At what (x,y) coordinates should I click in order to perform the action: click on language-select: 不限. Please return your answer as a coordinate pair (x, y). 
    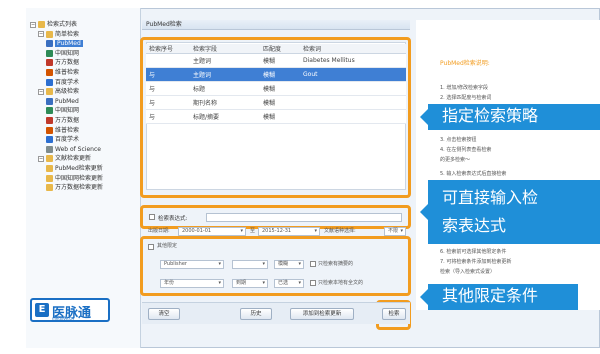
    Looking at the image, I should click on (395, 231).